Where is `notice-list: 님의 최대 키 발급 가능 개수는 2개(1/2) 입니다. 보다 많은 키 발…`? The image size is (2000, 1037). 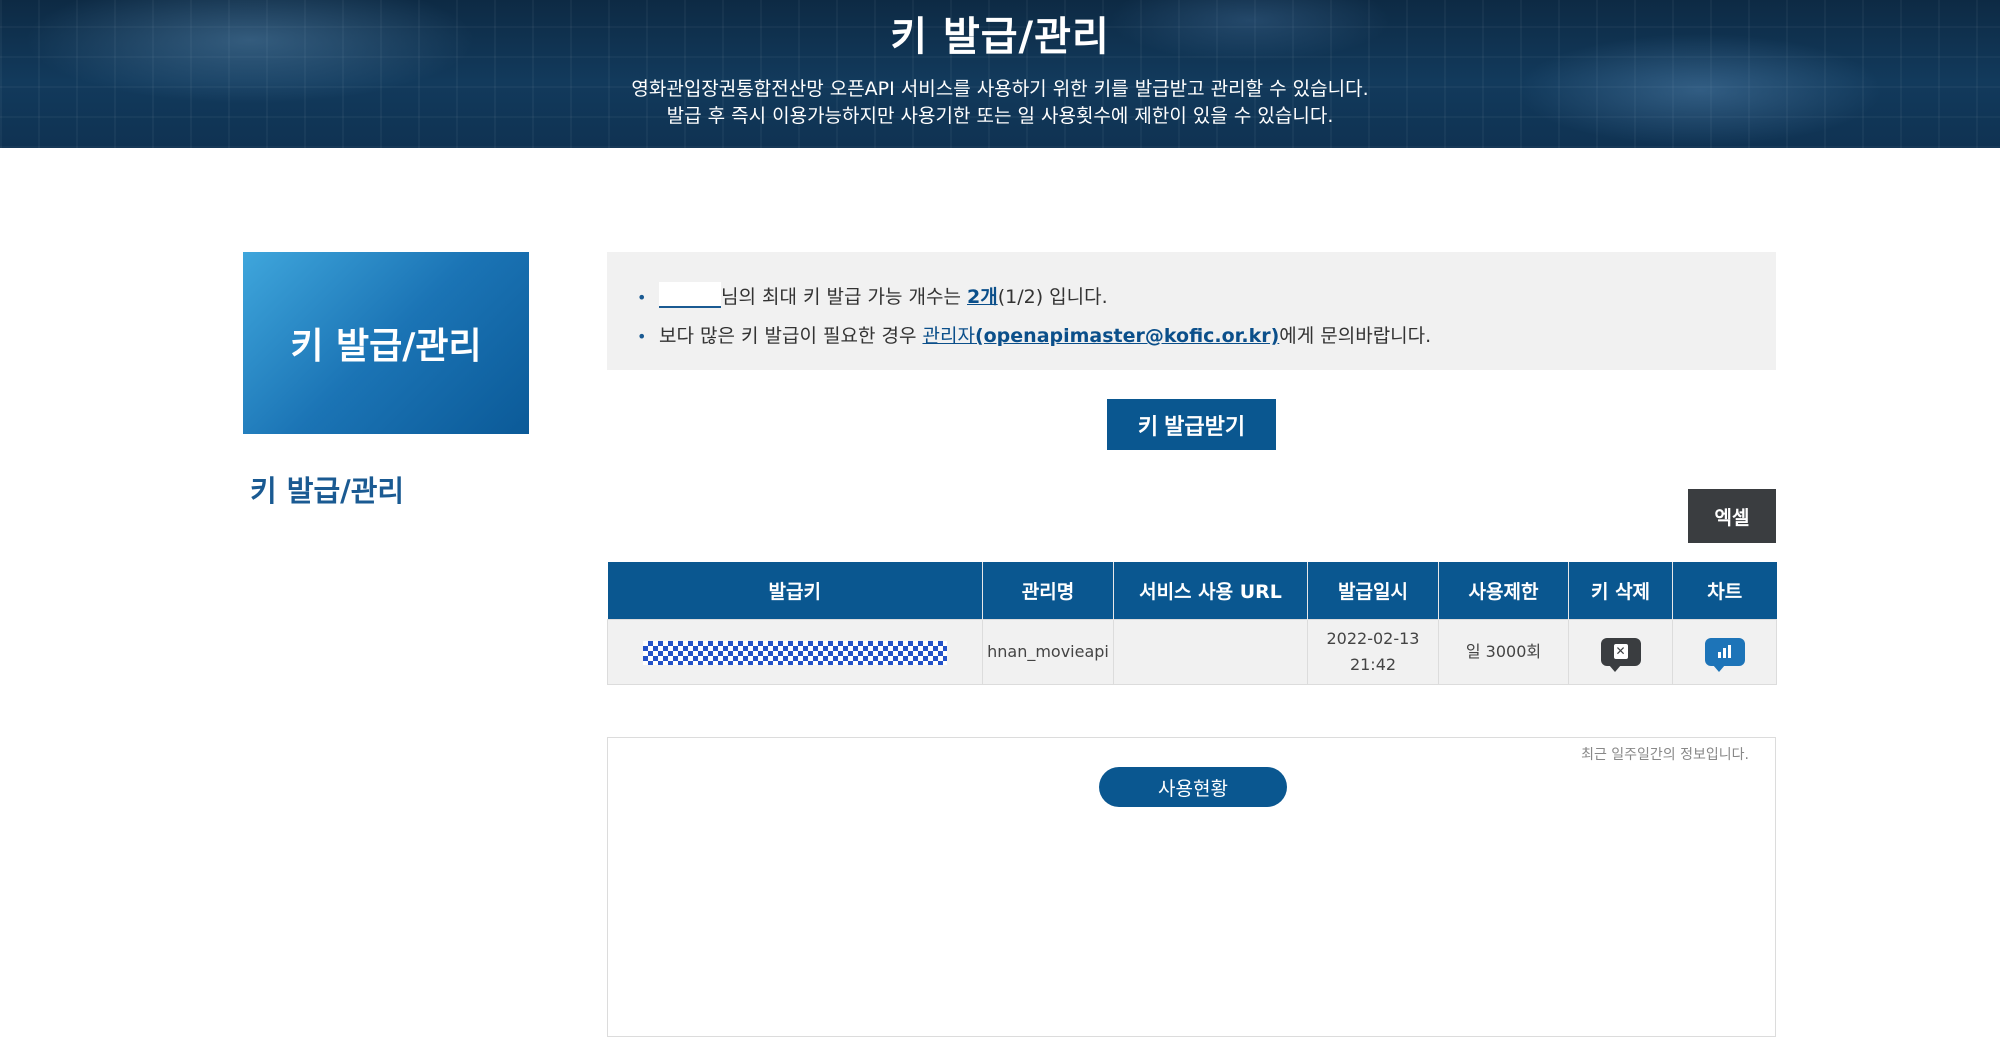
notice-list: 님의 최대 키 발급 가능 개수는 2개(1/2) 입니다. 보다 많은 키 발… is located at coordinates (1206, 317).